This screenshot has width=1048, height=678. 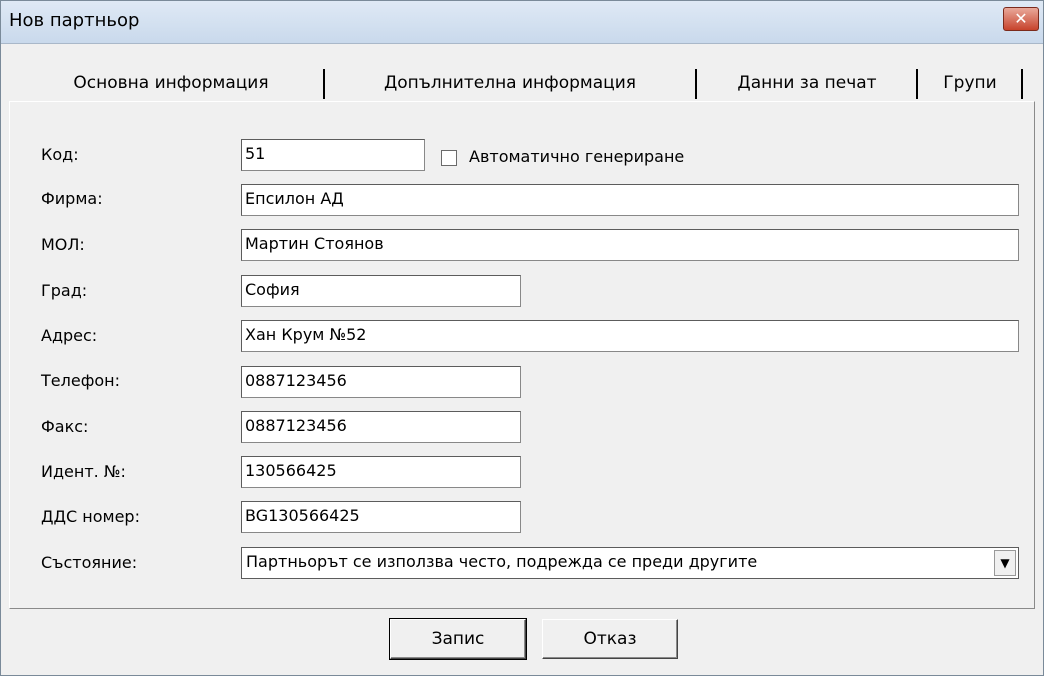 I want to click on mol-label: МОЛ:, so click(x=63, y=244).